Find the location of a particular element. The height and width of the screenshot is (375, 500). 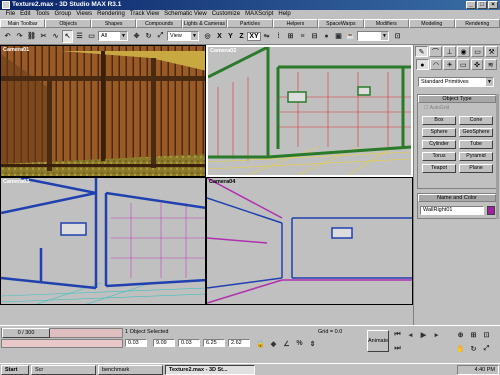

teapot-button: Teapot is located at coordinates (439, 168).